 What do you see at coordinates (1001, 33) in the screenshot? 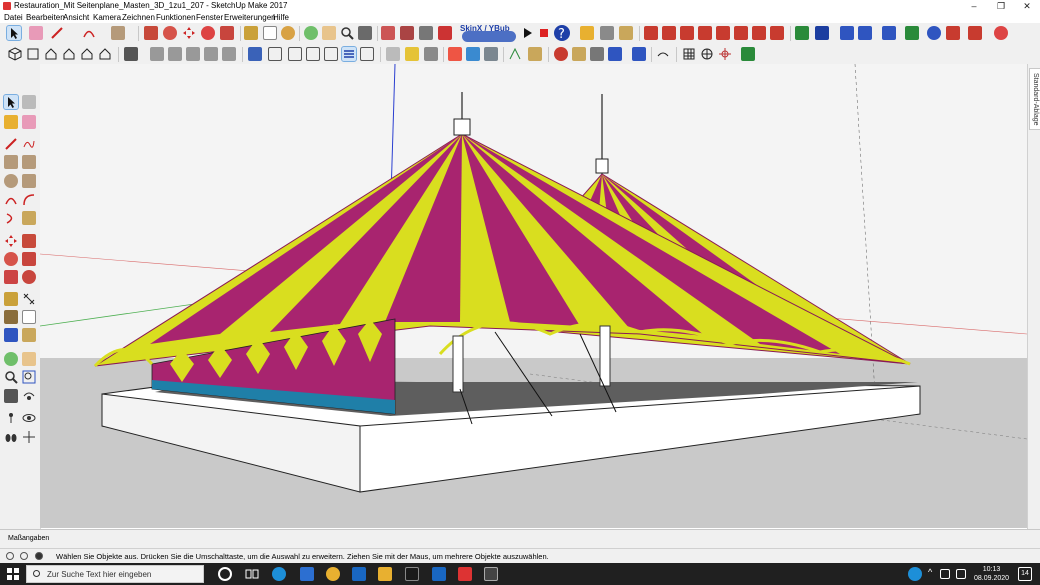
I see `record-icon` at bounding box center [1001, 33].